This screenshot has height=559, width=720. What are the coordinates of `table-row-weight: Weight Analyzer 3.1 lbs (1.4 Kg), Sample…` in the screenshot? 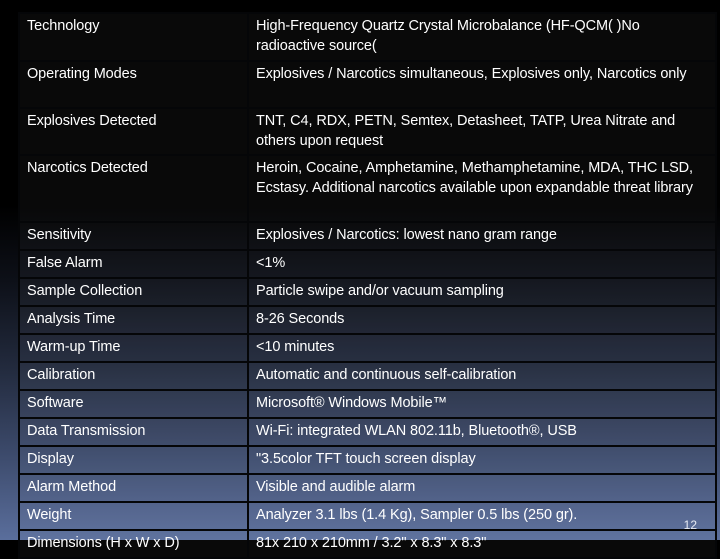 It's located at (367, 516).